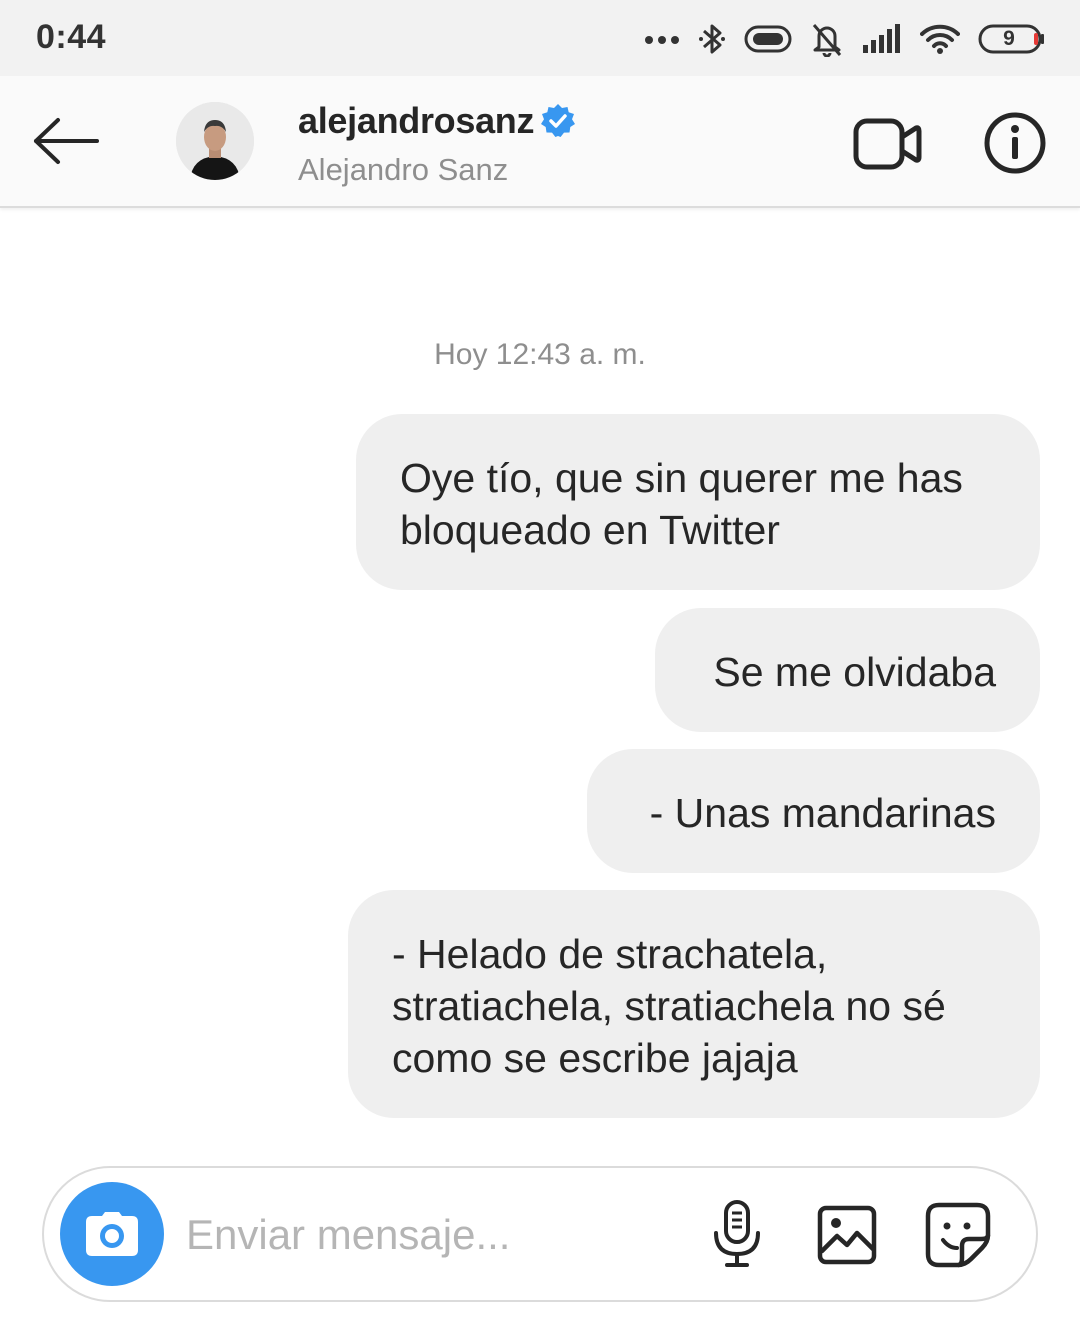 Image resolution: width=1080 pixels, height=1340 pixels. Describe the element at coordinates (881, 38) in the screenshot. I see `signal-icon` at that location.